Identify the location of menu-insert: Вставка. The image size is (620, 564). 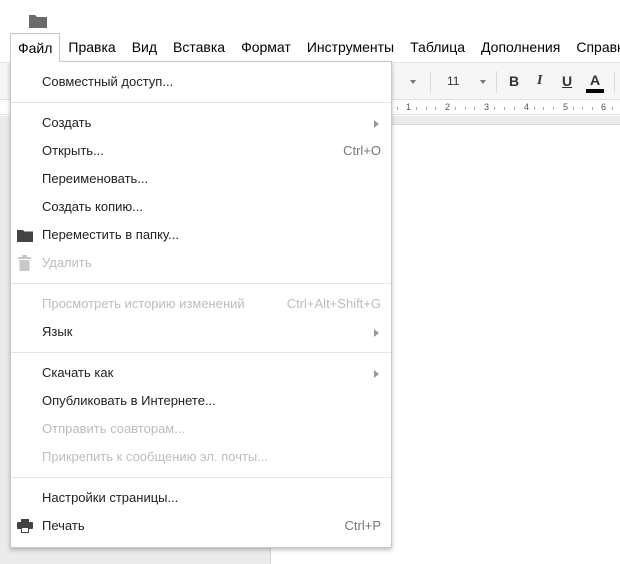
(199, 47).